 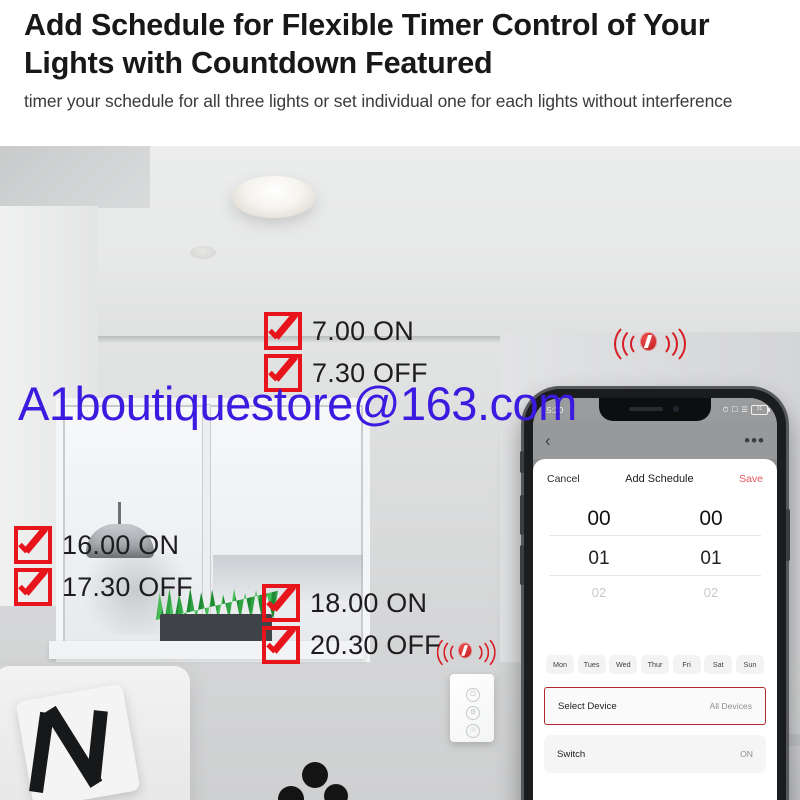 I want to click on day-selector: Mon Tues Wed Thur Fri Sat Sun, so click(x=655, y=661).